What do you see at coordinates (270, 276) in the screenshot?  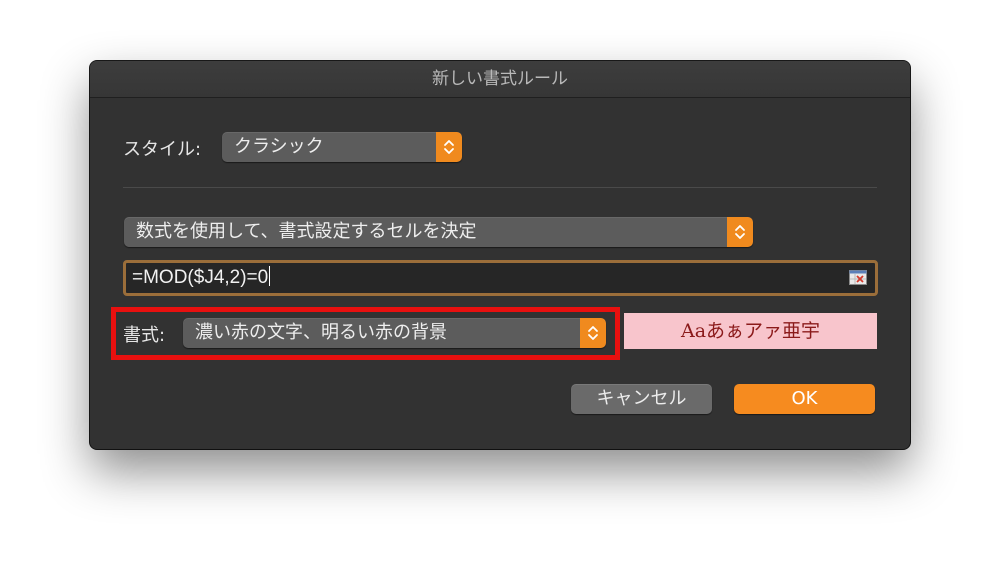 I see `text-caret` at bounding box center [270, 276].